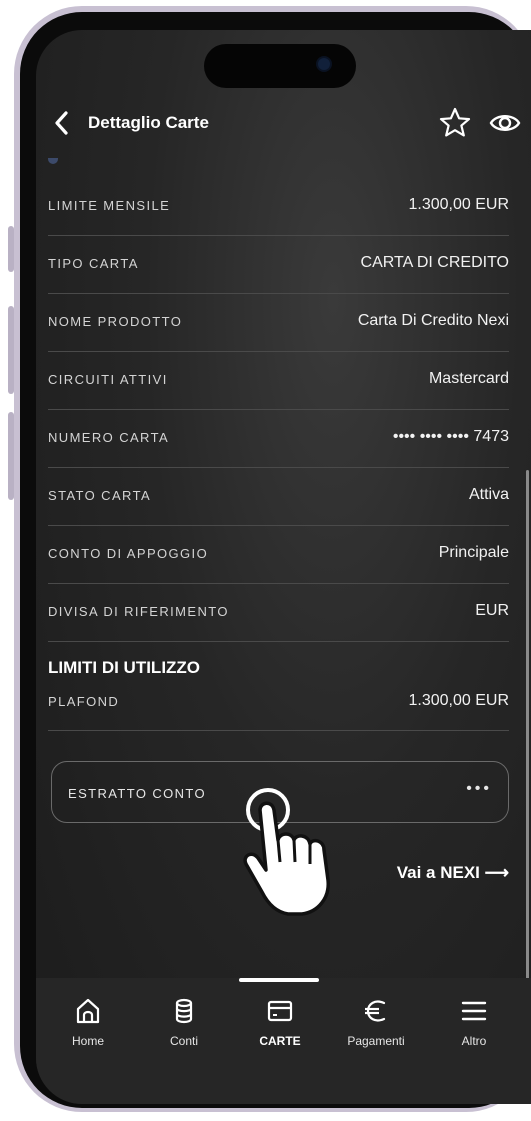  I want to click on plafond-value: 1.300,00 EUR, so click(458, 700).